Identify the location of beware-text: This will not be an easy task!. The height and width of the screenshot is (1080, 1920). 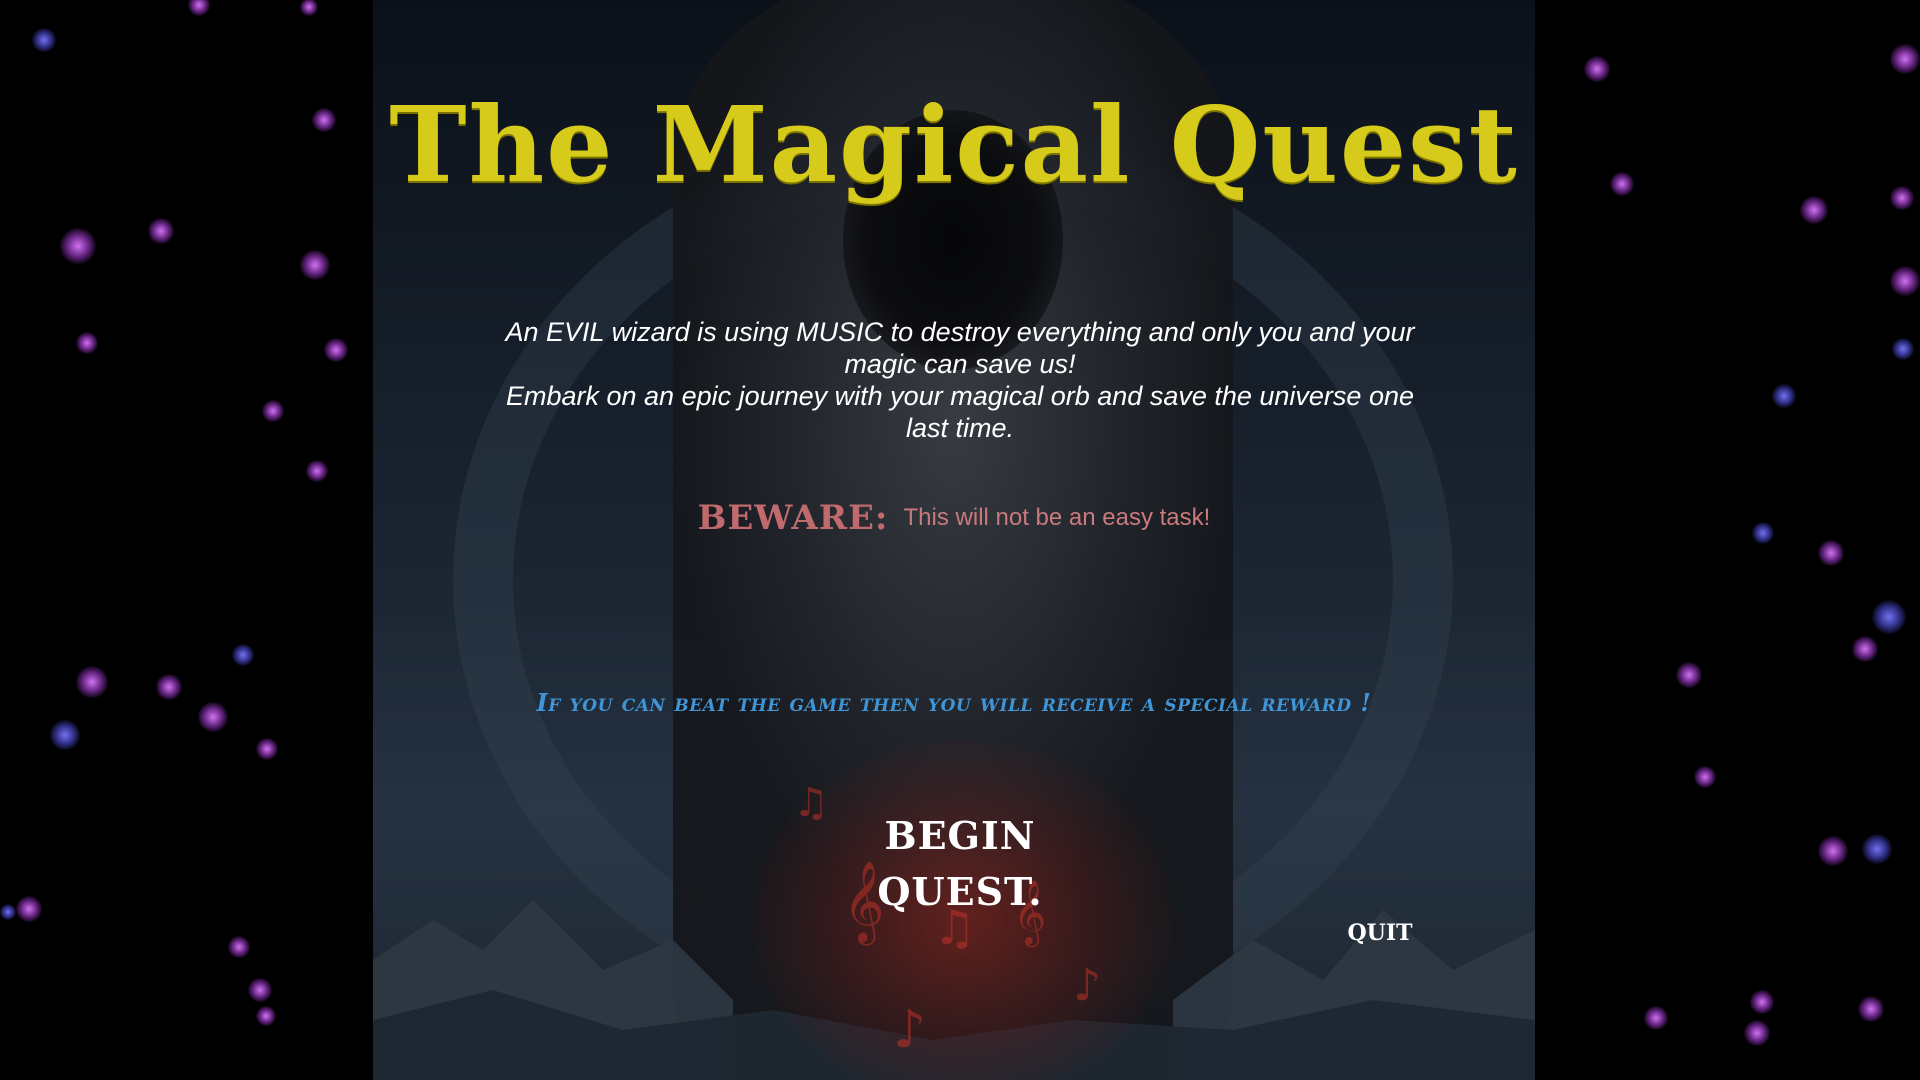
(1057, 517).